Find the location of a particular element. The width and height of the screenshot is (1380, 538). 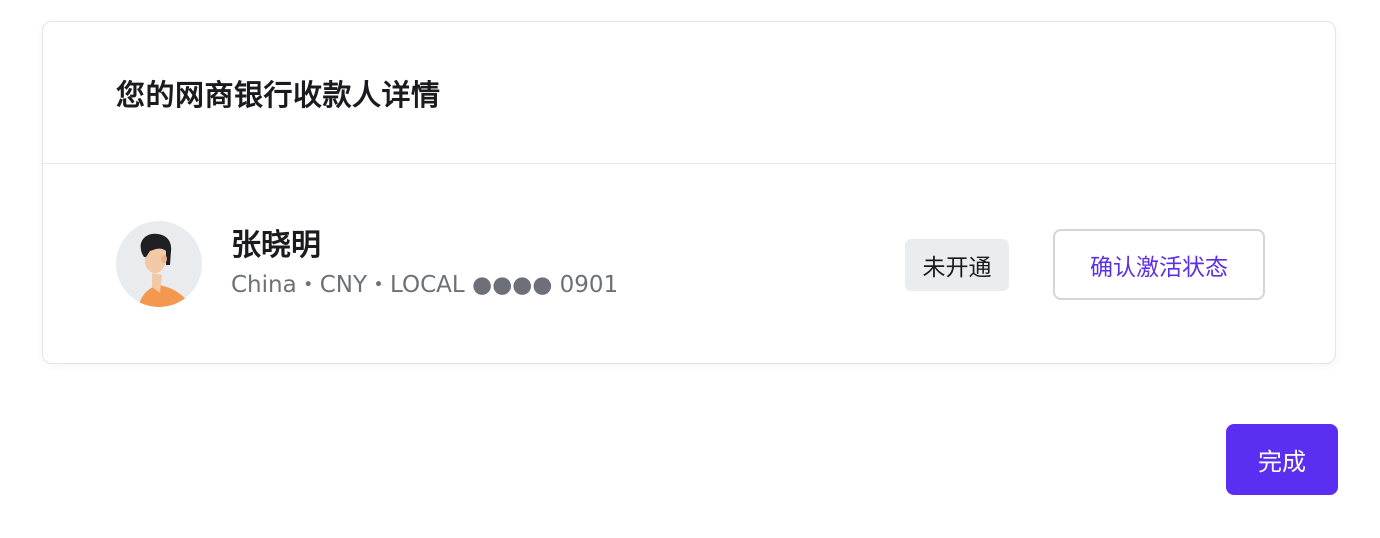

payee-name: 张晓明 is located at coordinates (276, 245).